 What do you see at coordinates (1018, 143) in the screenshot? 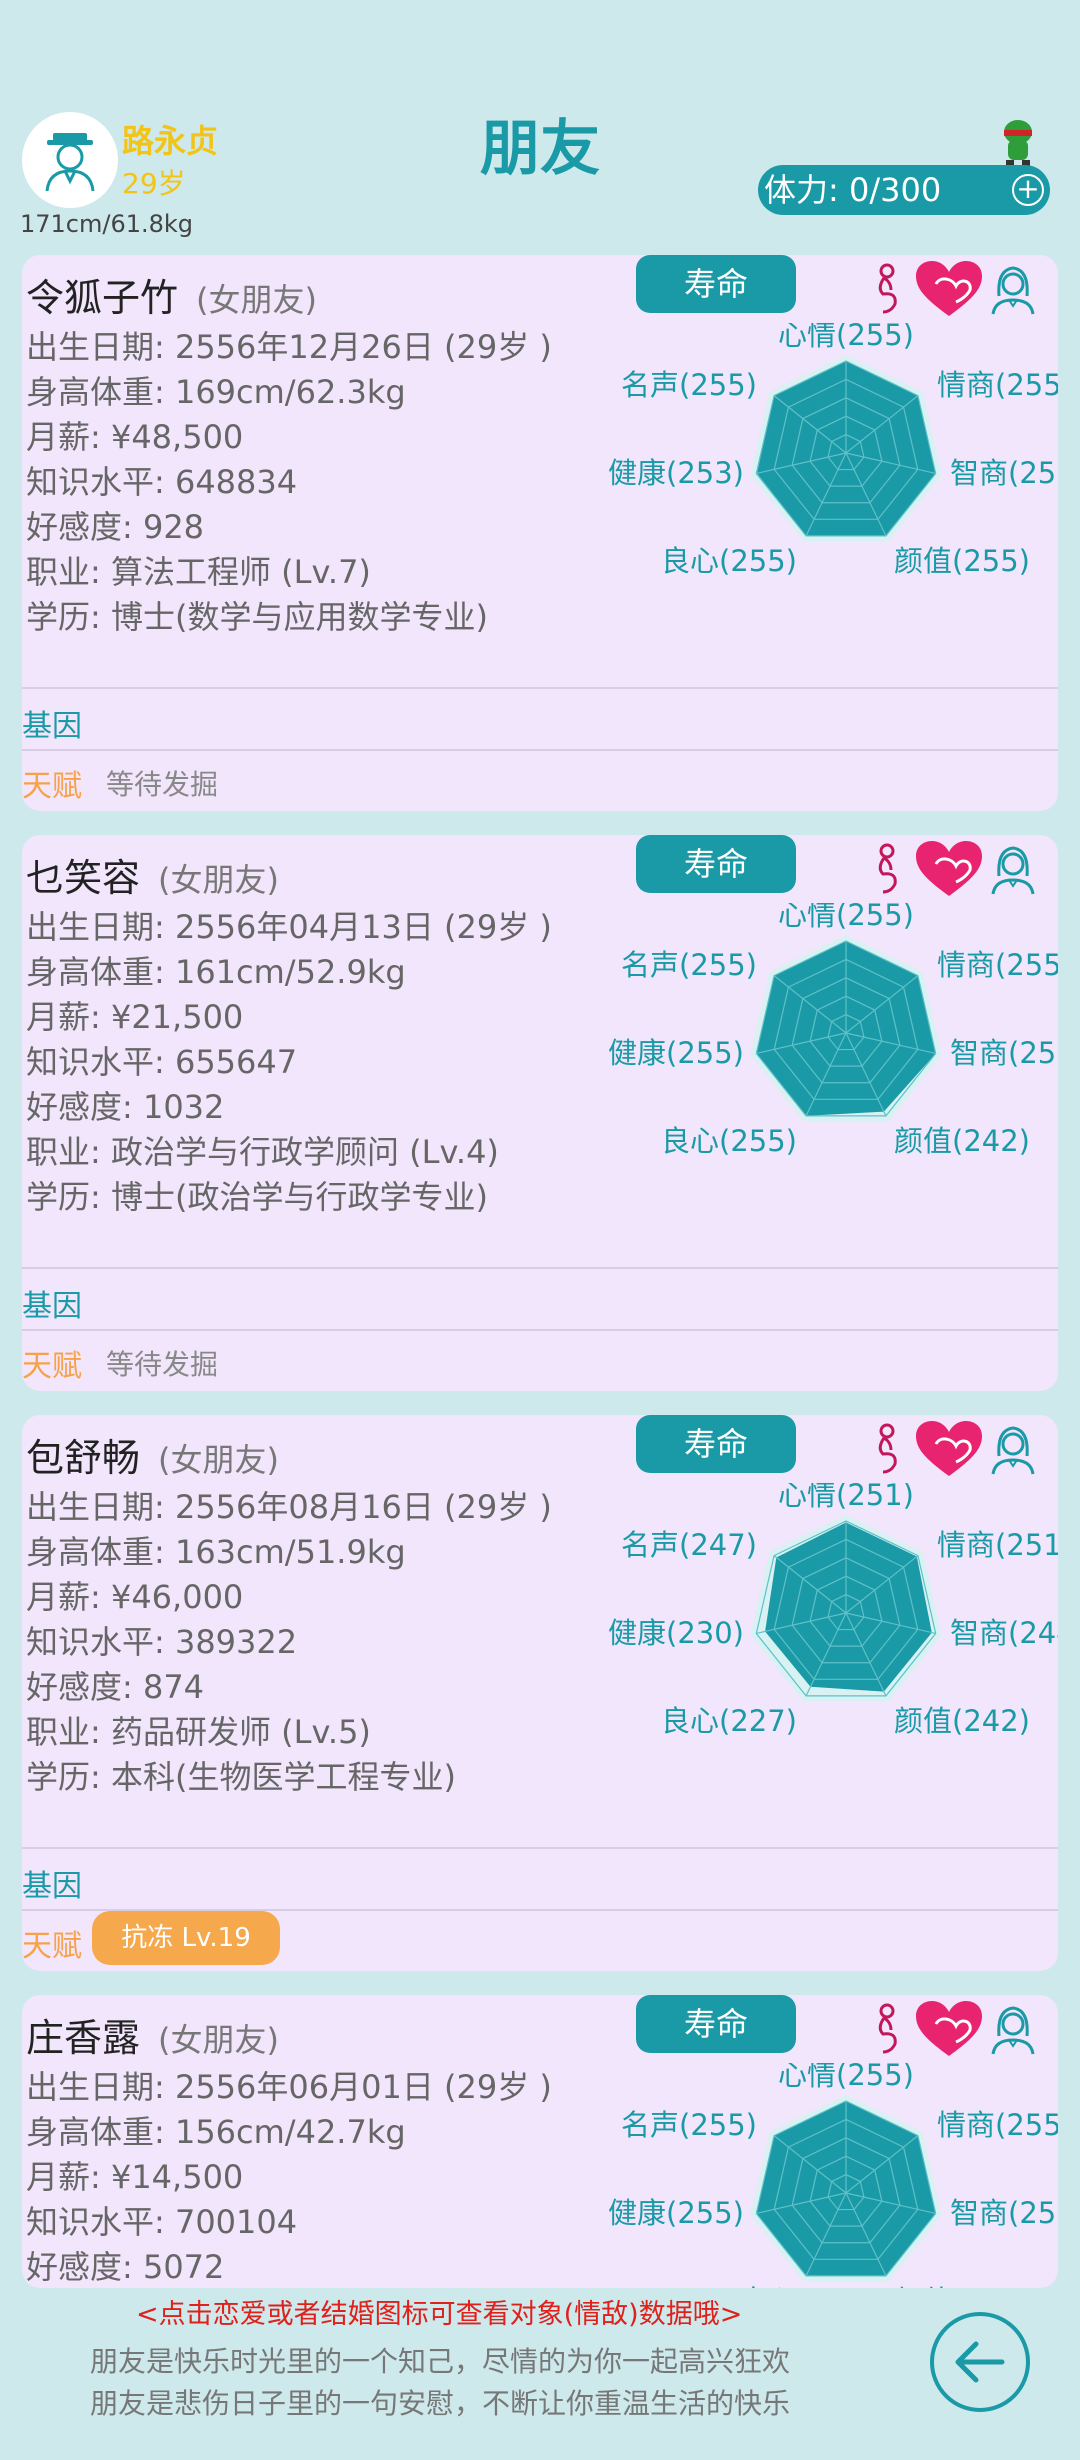
I see `mascot-icon` at bounding box center [1018, 143].